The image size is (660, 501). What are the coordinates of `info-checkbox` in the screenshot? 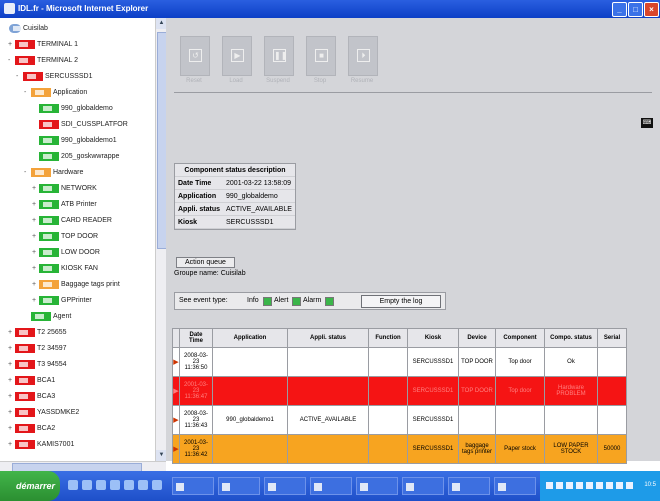 It's located at (267, 301).